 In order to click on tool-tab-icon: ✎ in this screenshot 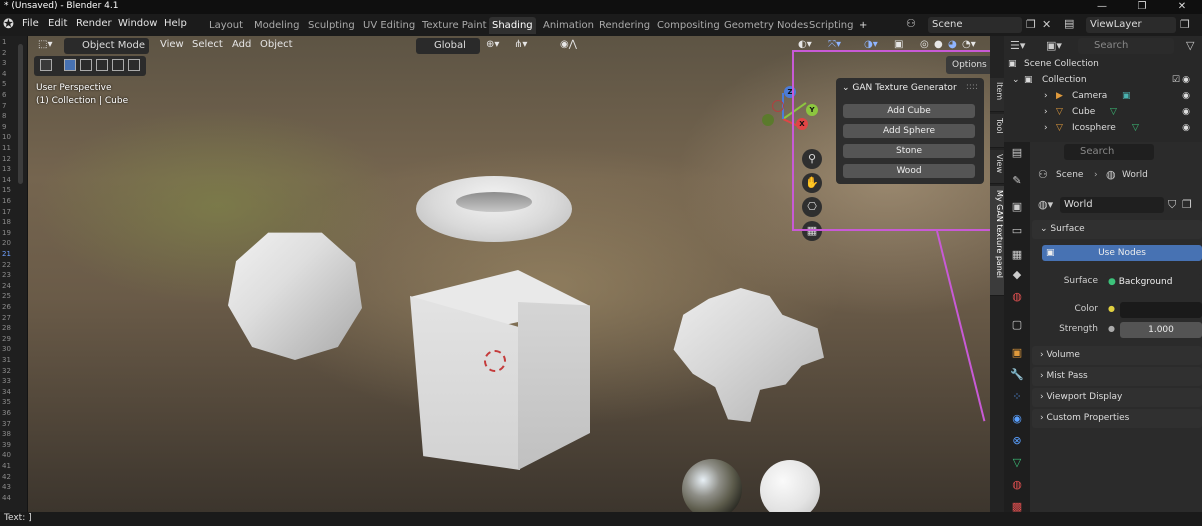, I will do `click(1017, 180)`.